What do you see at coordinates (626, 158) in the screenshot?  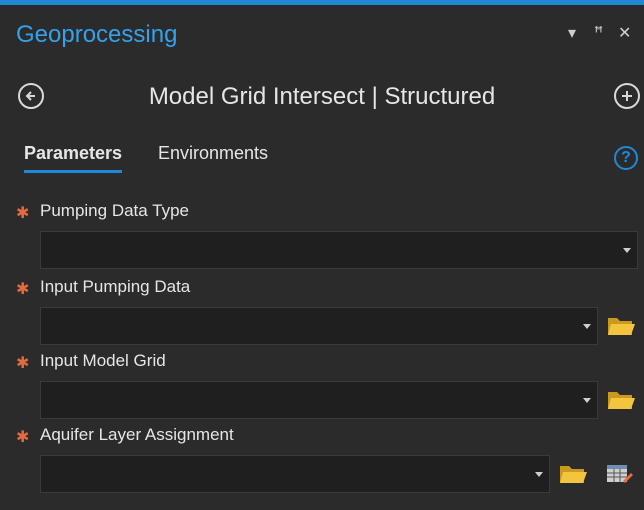 I see `help-icon: ?` at bounding box center [626, 158].